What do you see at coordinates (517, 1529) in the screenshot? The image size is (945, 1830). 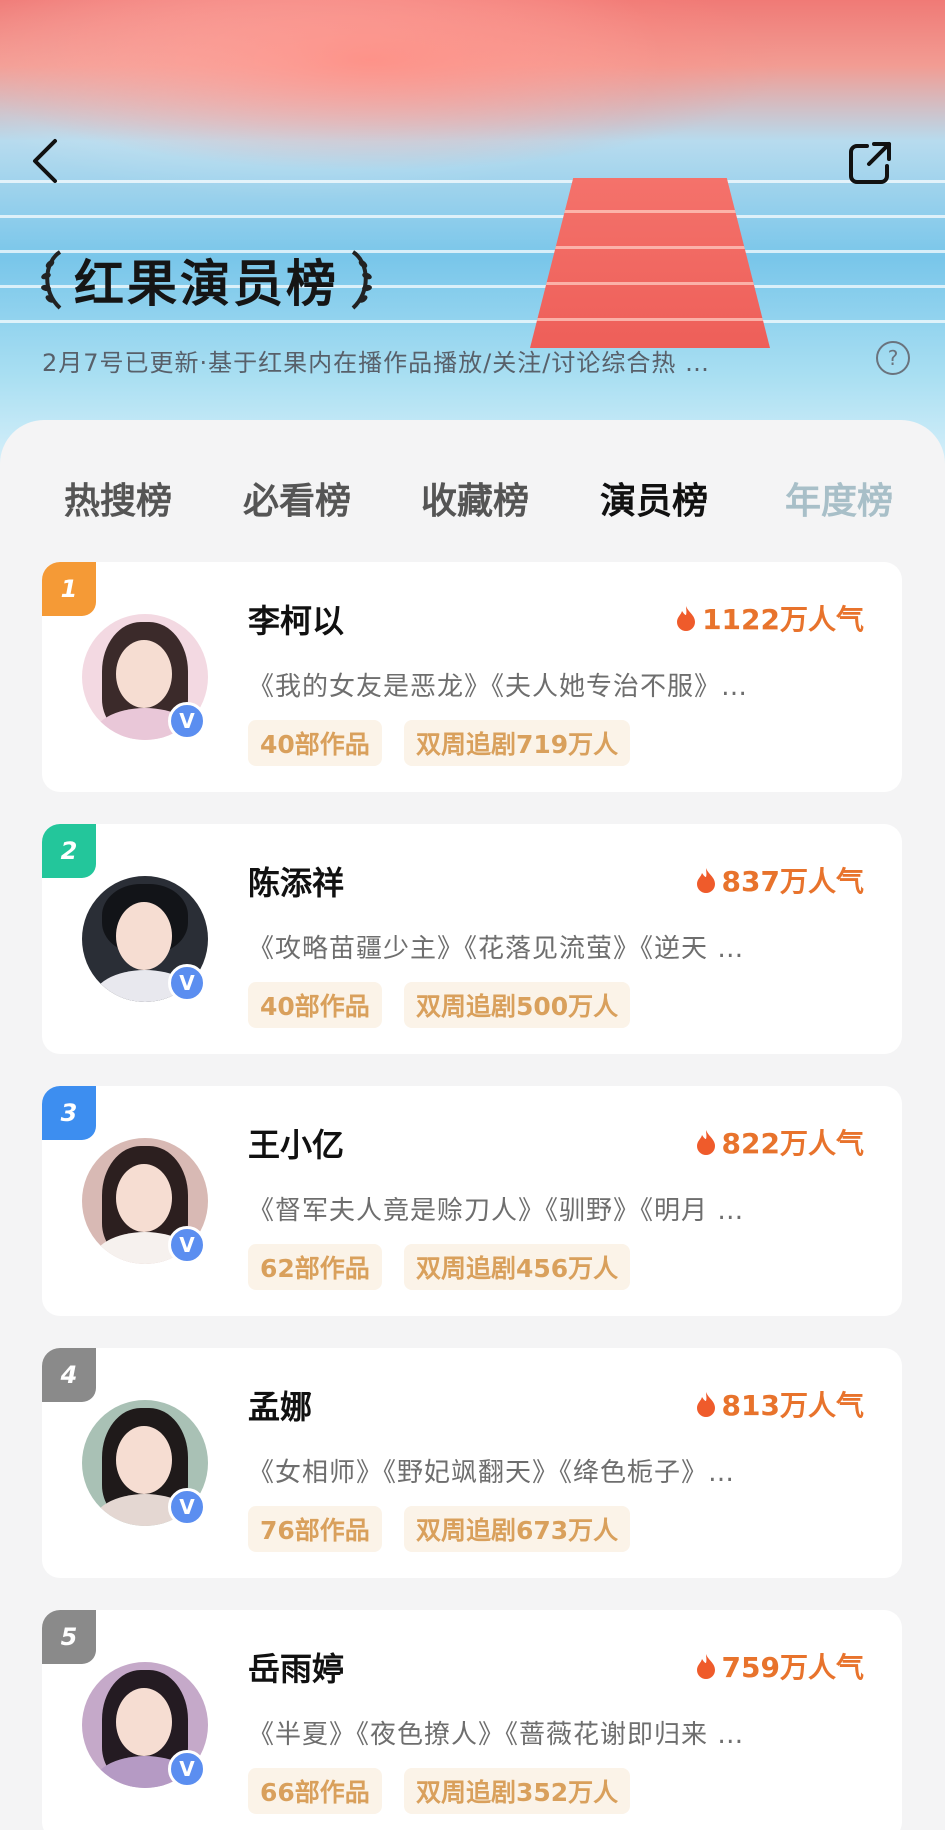 I see `follow-count-tag: 双周追剧673万人` at bounding box center [517, 1529].